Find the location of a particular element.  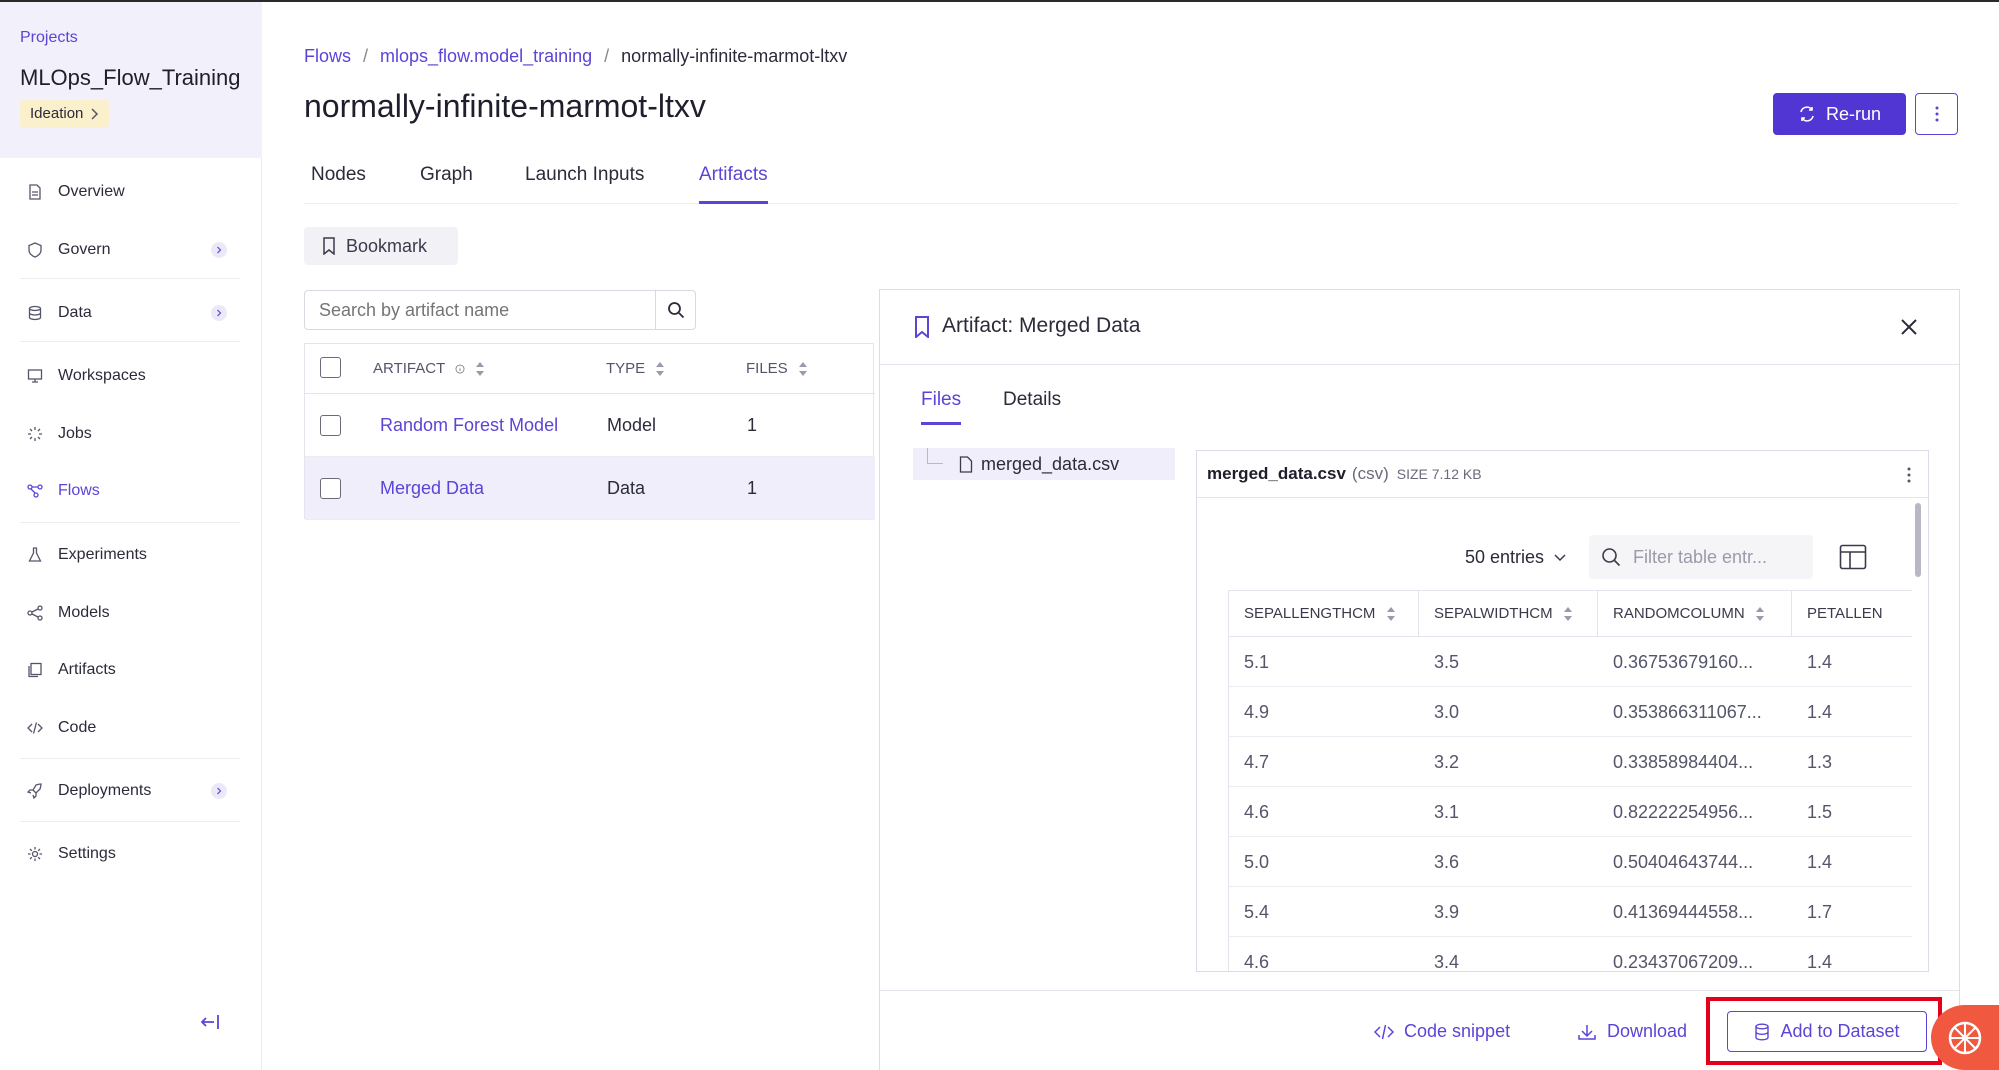

table-cell: 3.1 is located at coordinates (1447, 812).